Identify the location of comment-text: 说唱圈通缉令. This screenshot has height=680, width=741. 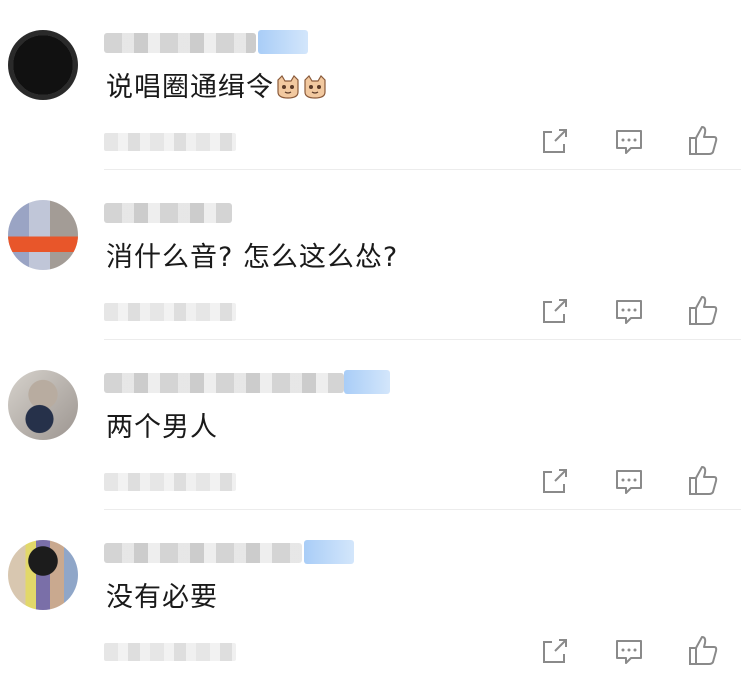
(217, 88).